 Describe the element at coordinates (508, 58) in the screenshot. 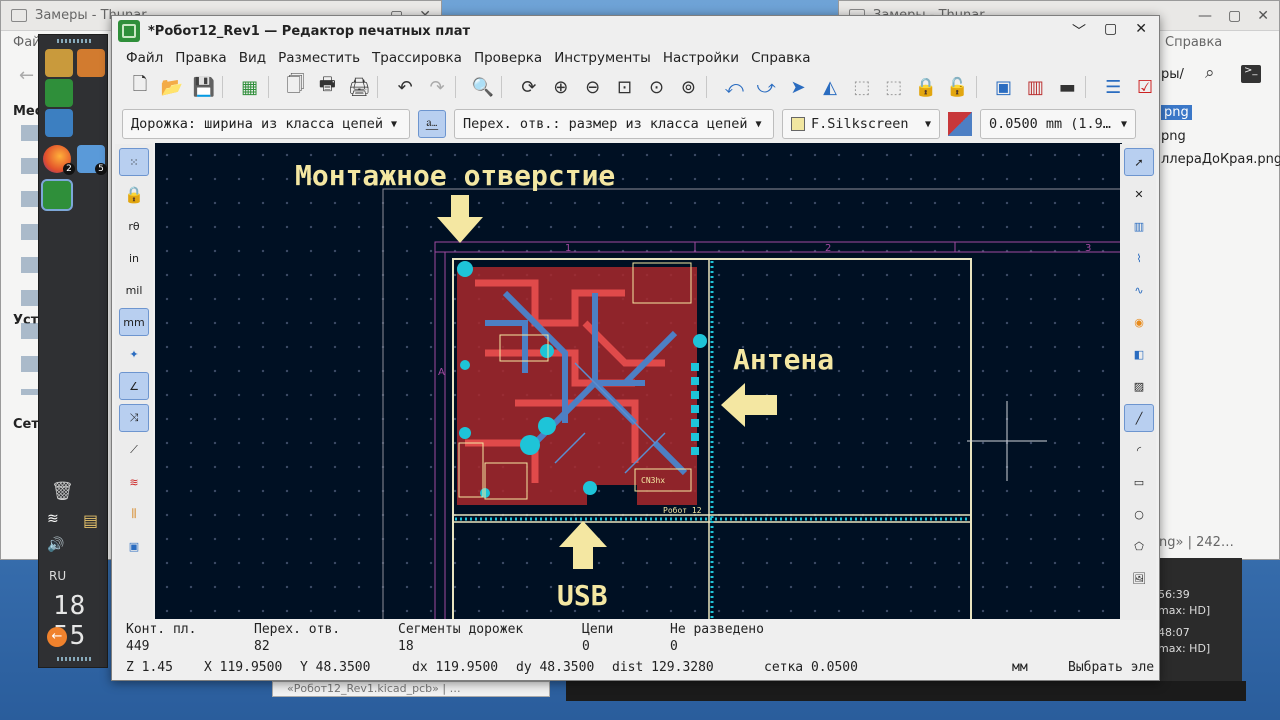

I see `menu-inspect: Проверка` at that location.